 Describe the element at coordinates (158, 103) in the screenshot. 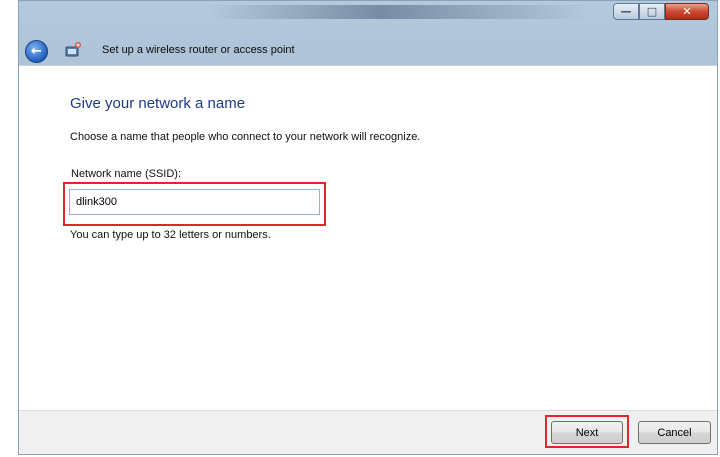

I see `page-heading: Give your network a name` at that location.